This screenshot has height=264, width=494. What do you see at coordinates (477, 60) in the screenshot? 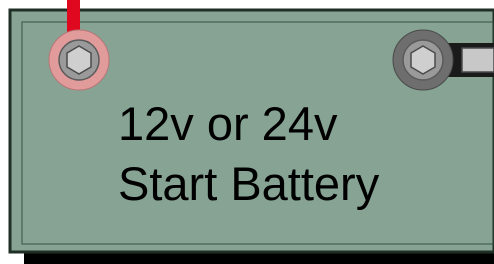
I see `negative-cable-clamp` at bounding box center [477, 60].